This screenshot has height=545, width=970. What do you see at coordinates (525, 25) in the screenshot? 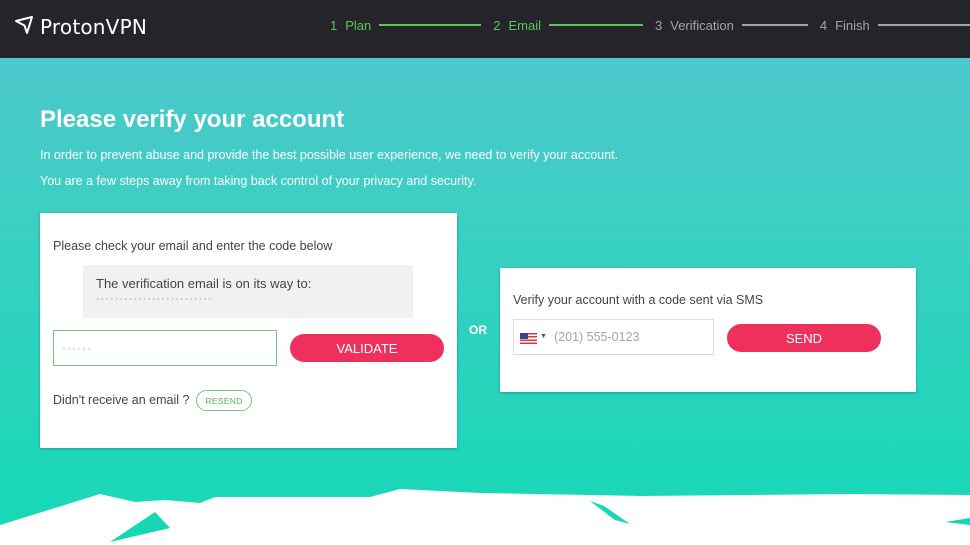
I see `step-label: Email` at bounding box center [525, 25].